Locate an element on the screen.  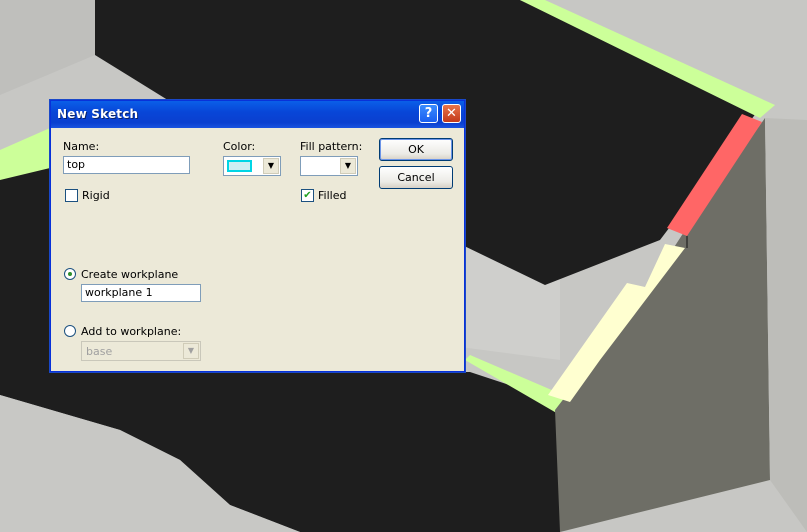
workplane-name-input: workplane 1 is located at coordinates (141, 293).